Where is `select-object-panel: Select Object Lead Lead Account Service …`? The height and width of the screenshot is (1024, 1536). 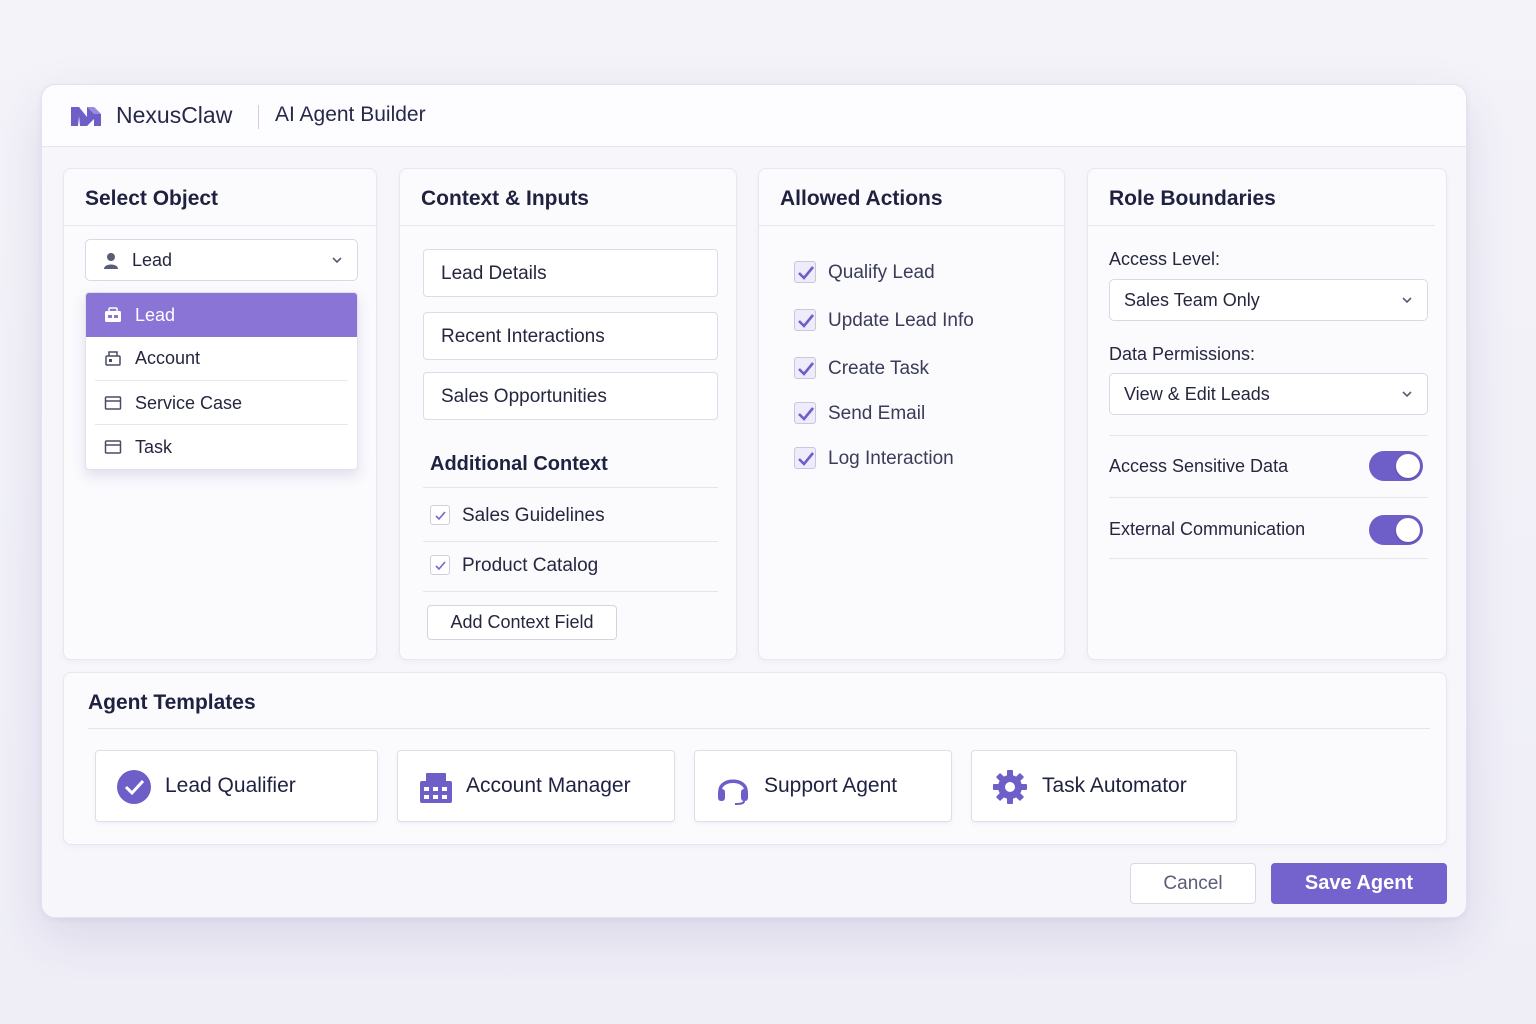 select-object-panel: Select Object Lead Lead Account Service … is located at coordinates (220, 414).